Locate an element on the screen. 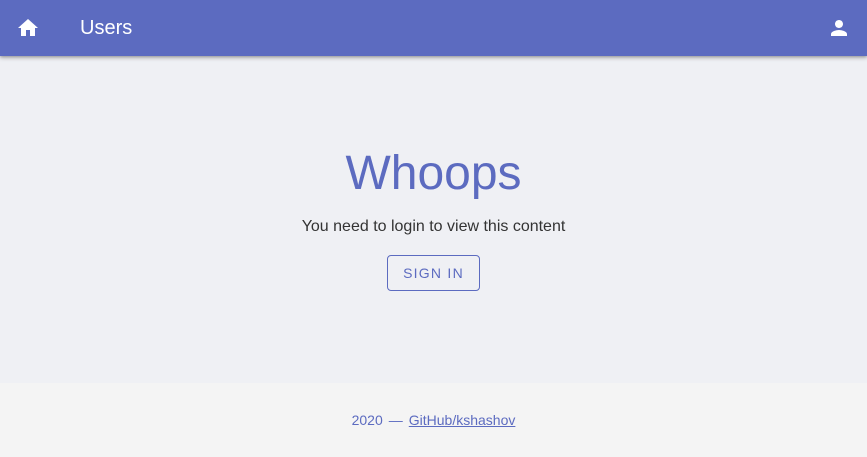 This screenshot has height=457, width=867. account-button is located at coordinates (839, 28).